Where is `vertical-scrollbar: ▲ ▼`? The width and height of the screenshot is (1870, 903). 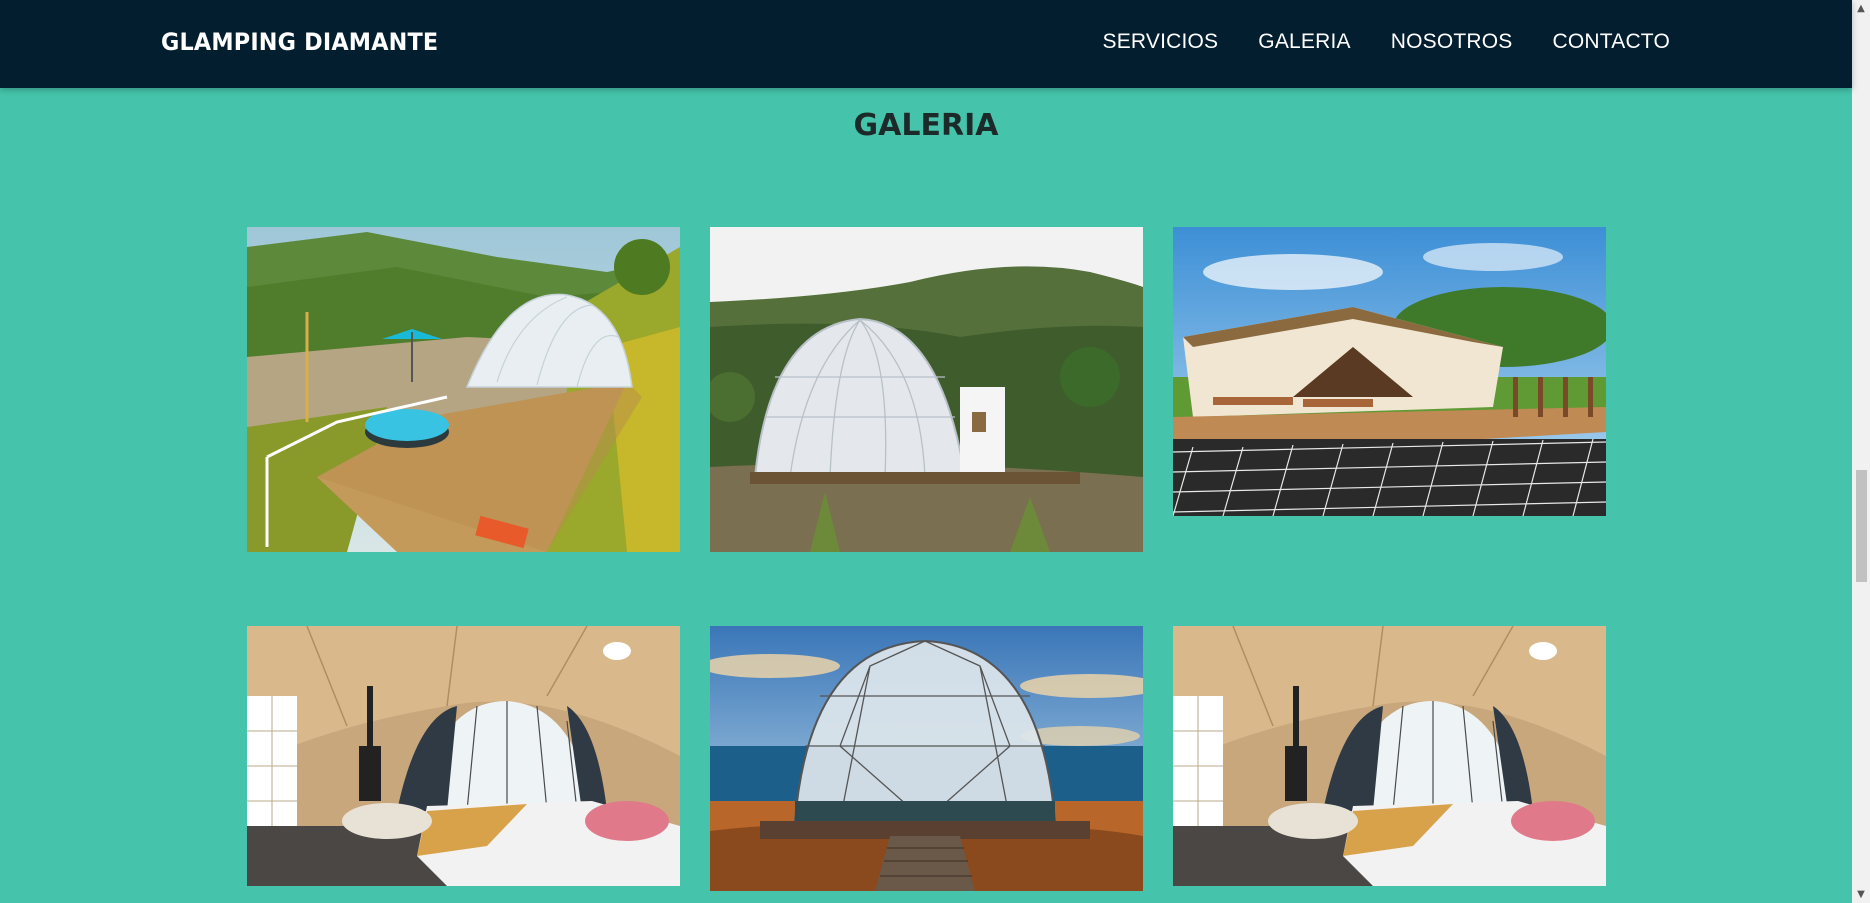 vertical-scrollbar: ▲ ▼ is located at coordinates (1861, 451).